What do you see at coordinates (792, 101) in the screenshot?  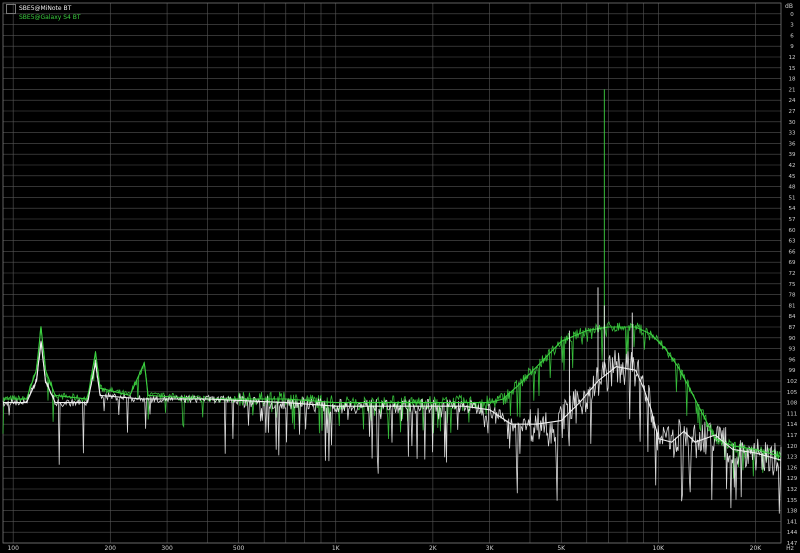 I see `y-tick-label: 24` at bounding box center [792, 101].